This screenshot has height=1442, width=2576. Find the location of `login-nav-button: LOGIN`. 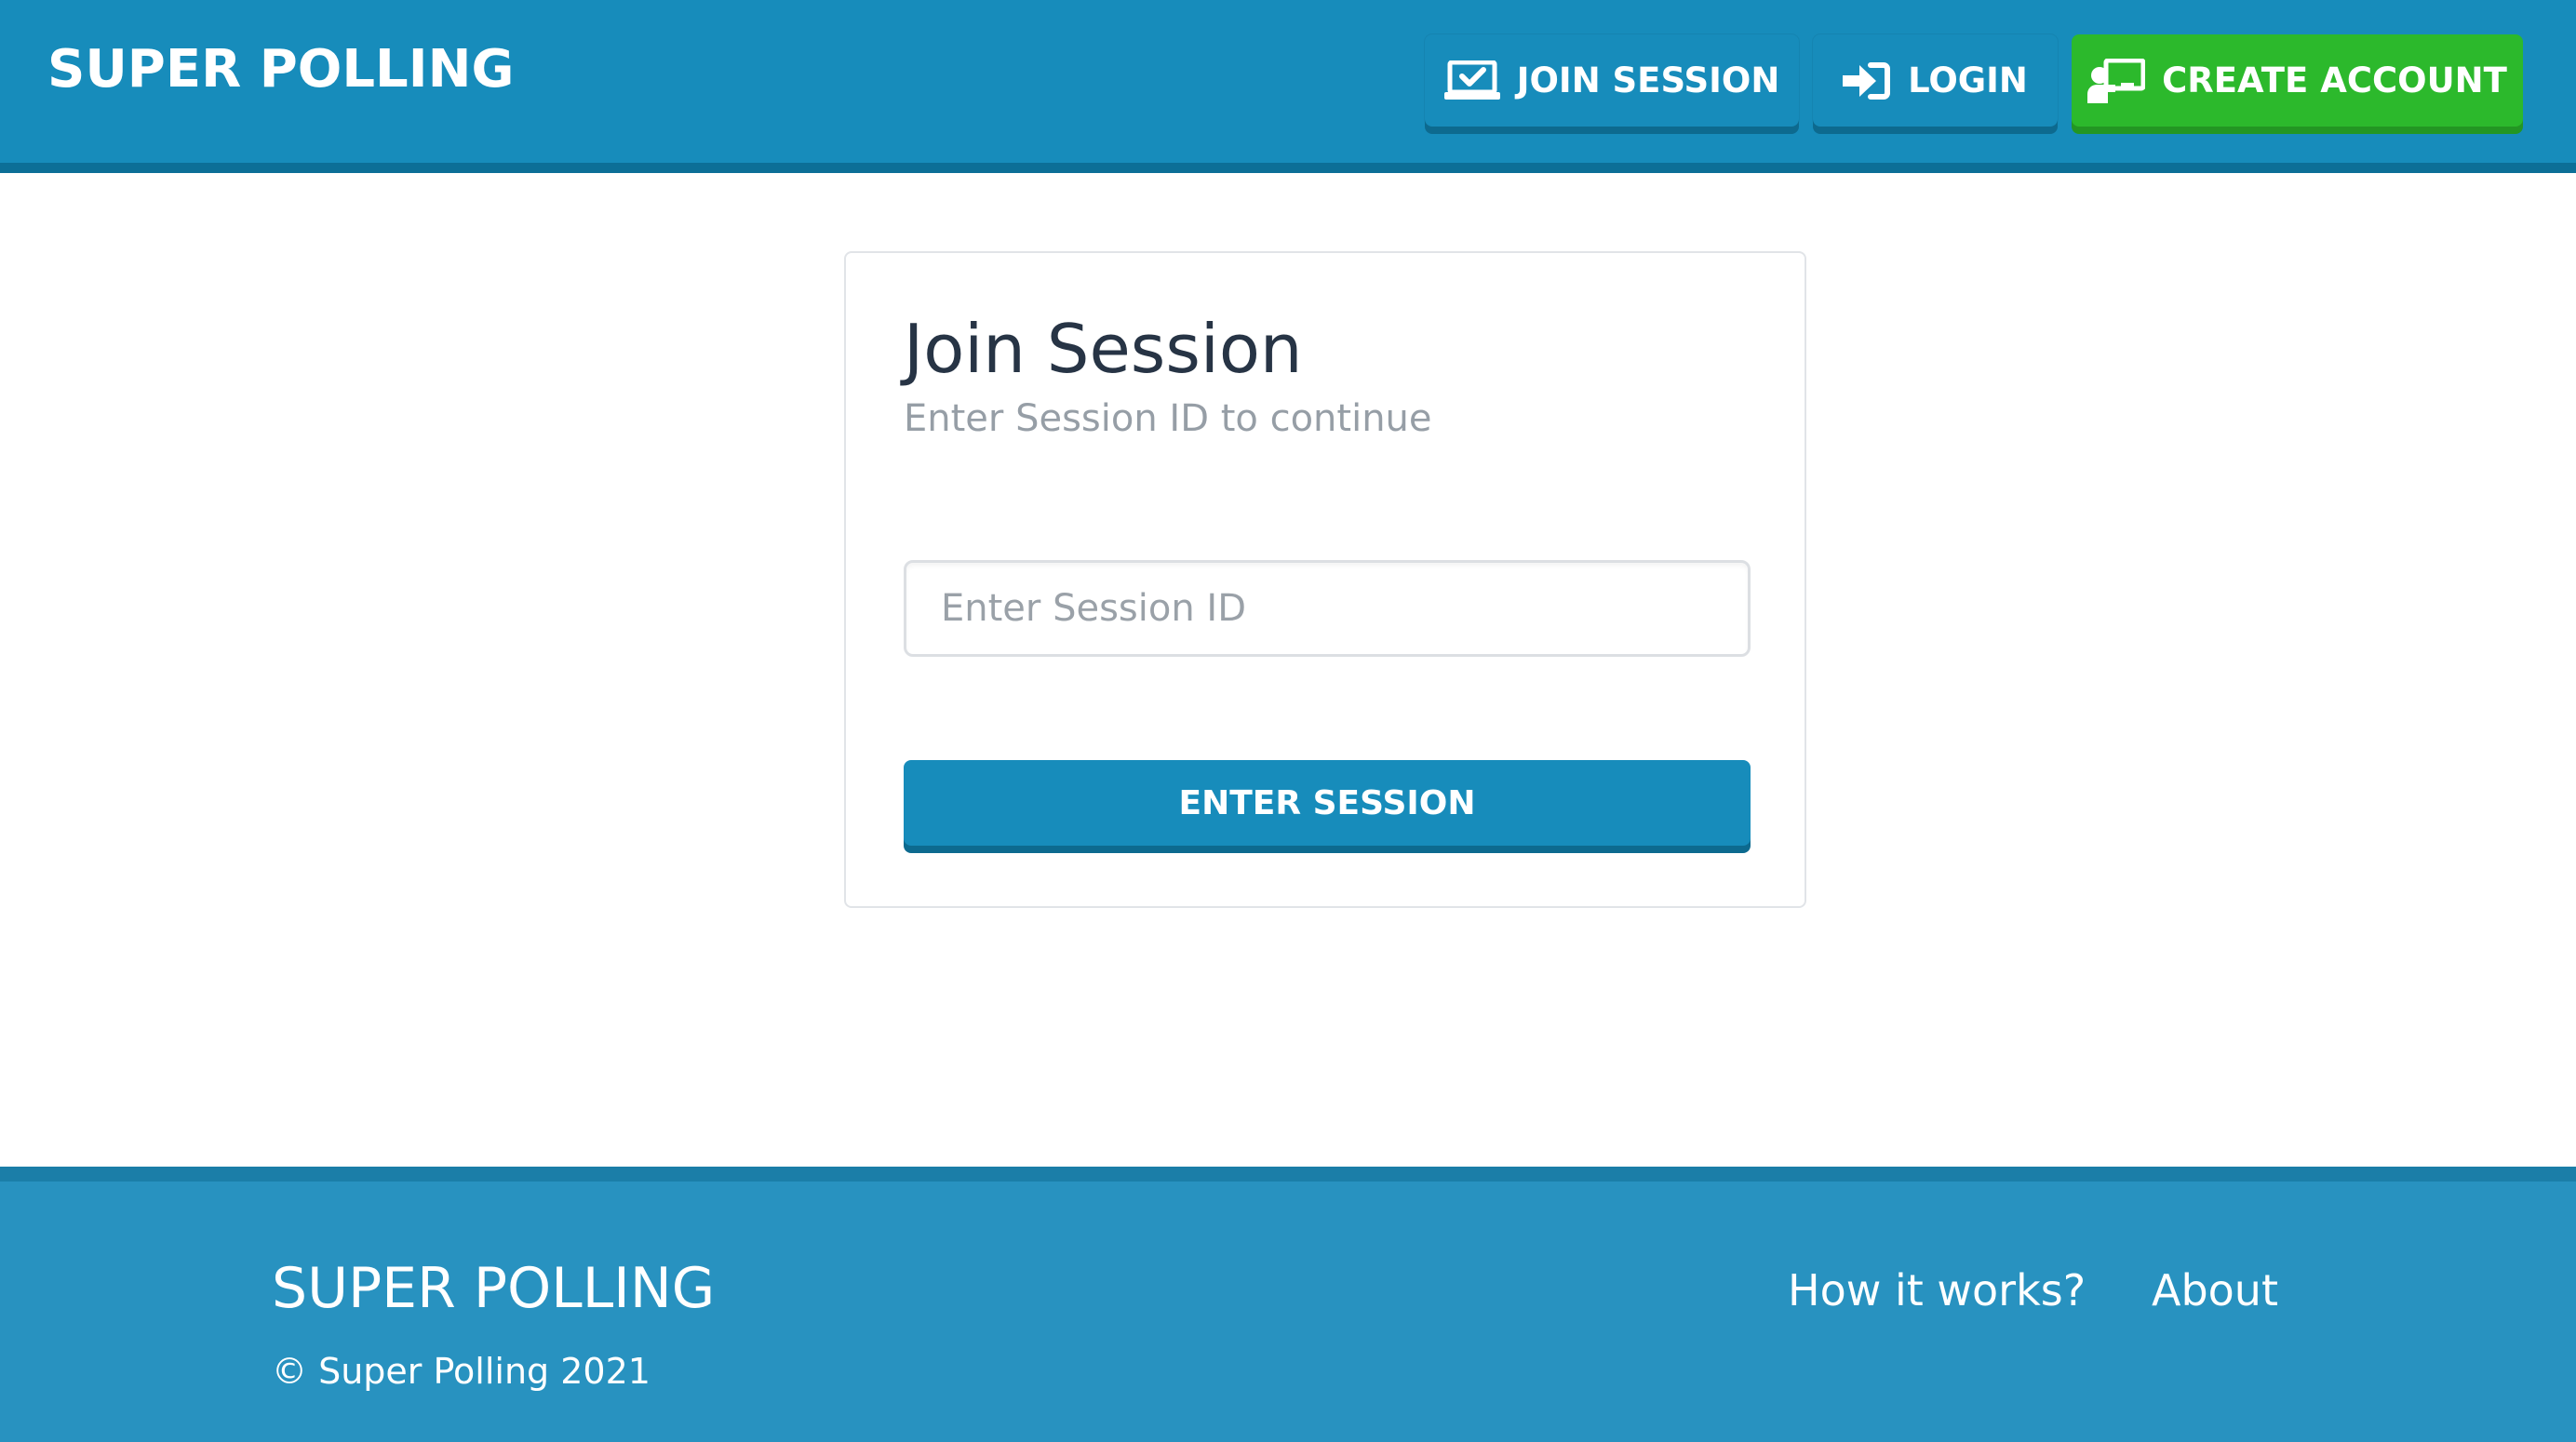

login-nav-button: LOGIN is located at coordinates (1935, 80).